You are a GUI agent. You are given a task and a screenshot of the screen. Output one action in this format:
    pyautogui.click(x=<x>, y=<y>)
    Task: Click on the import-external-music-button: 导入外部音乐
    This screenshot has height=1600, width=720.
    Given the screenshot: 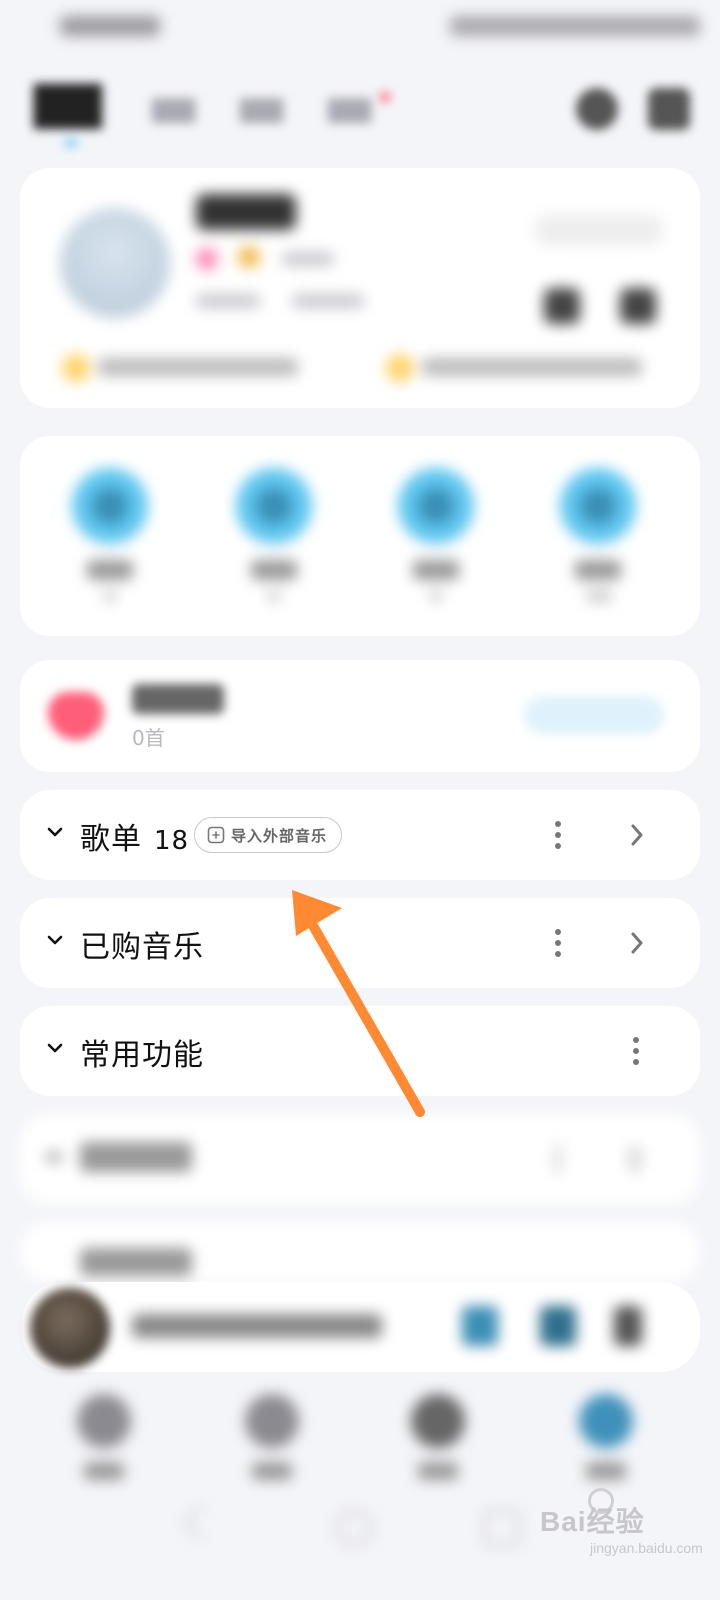 What is the action you would take?
    pyautogui.click(x=268, y=835)
    